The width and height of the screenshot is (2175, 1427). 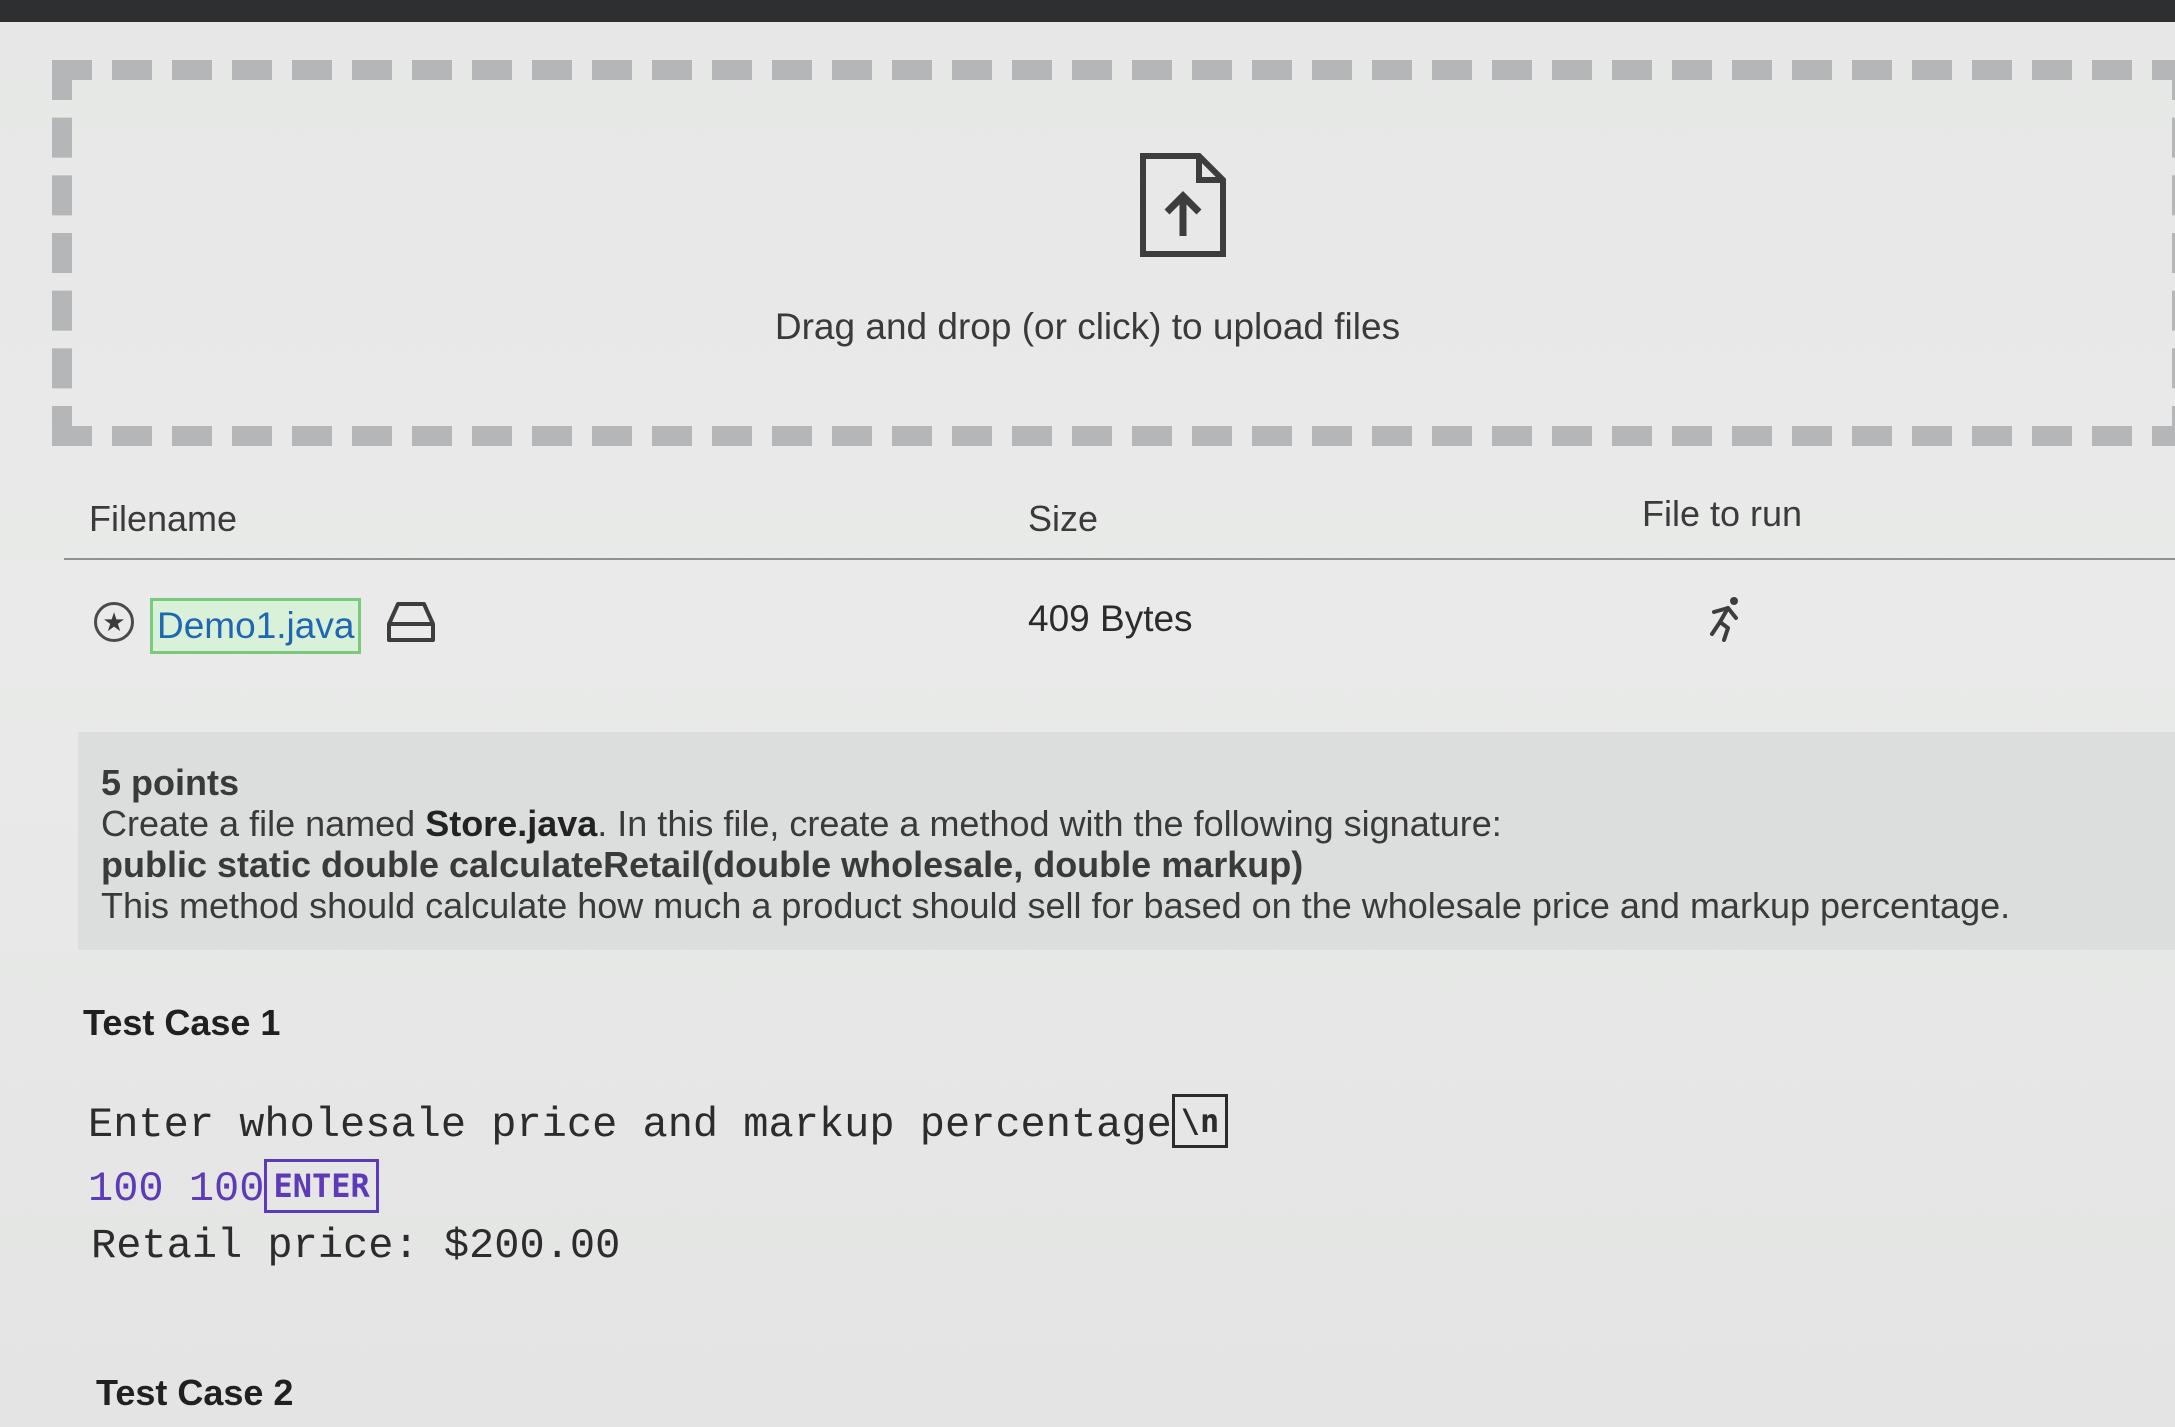 I want to click on table-row: ★ Demo1.java 409 Bytes, so click(x=1087, y=621).